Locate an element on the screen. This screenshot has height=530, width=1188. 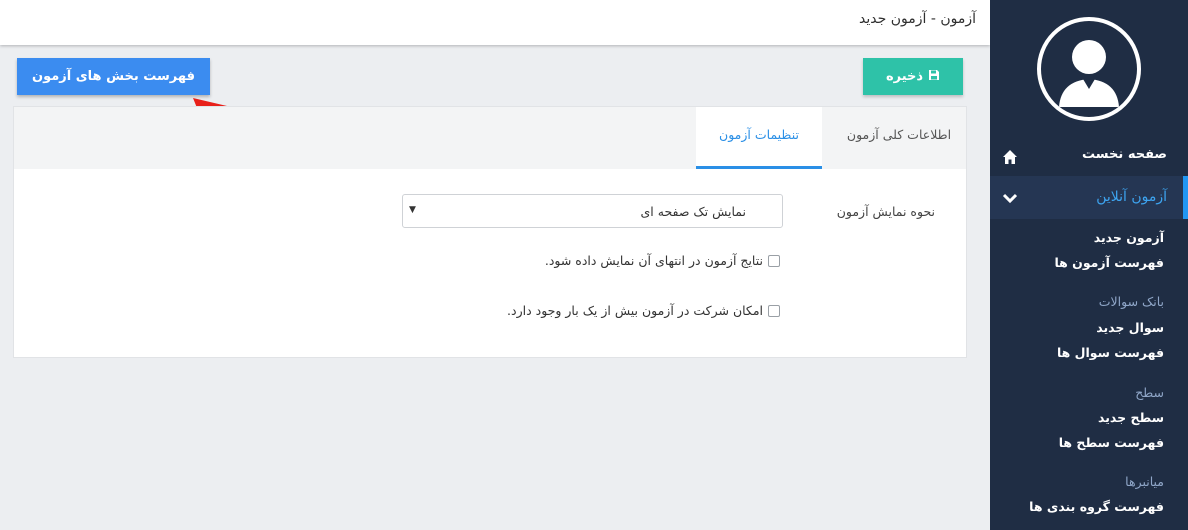
top-bar: آزمون - آزمون جدید is located at coordinates (495, 22).